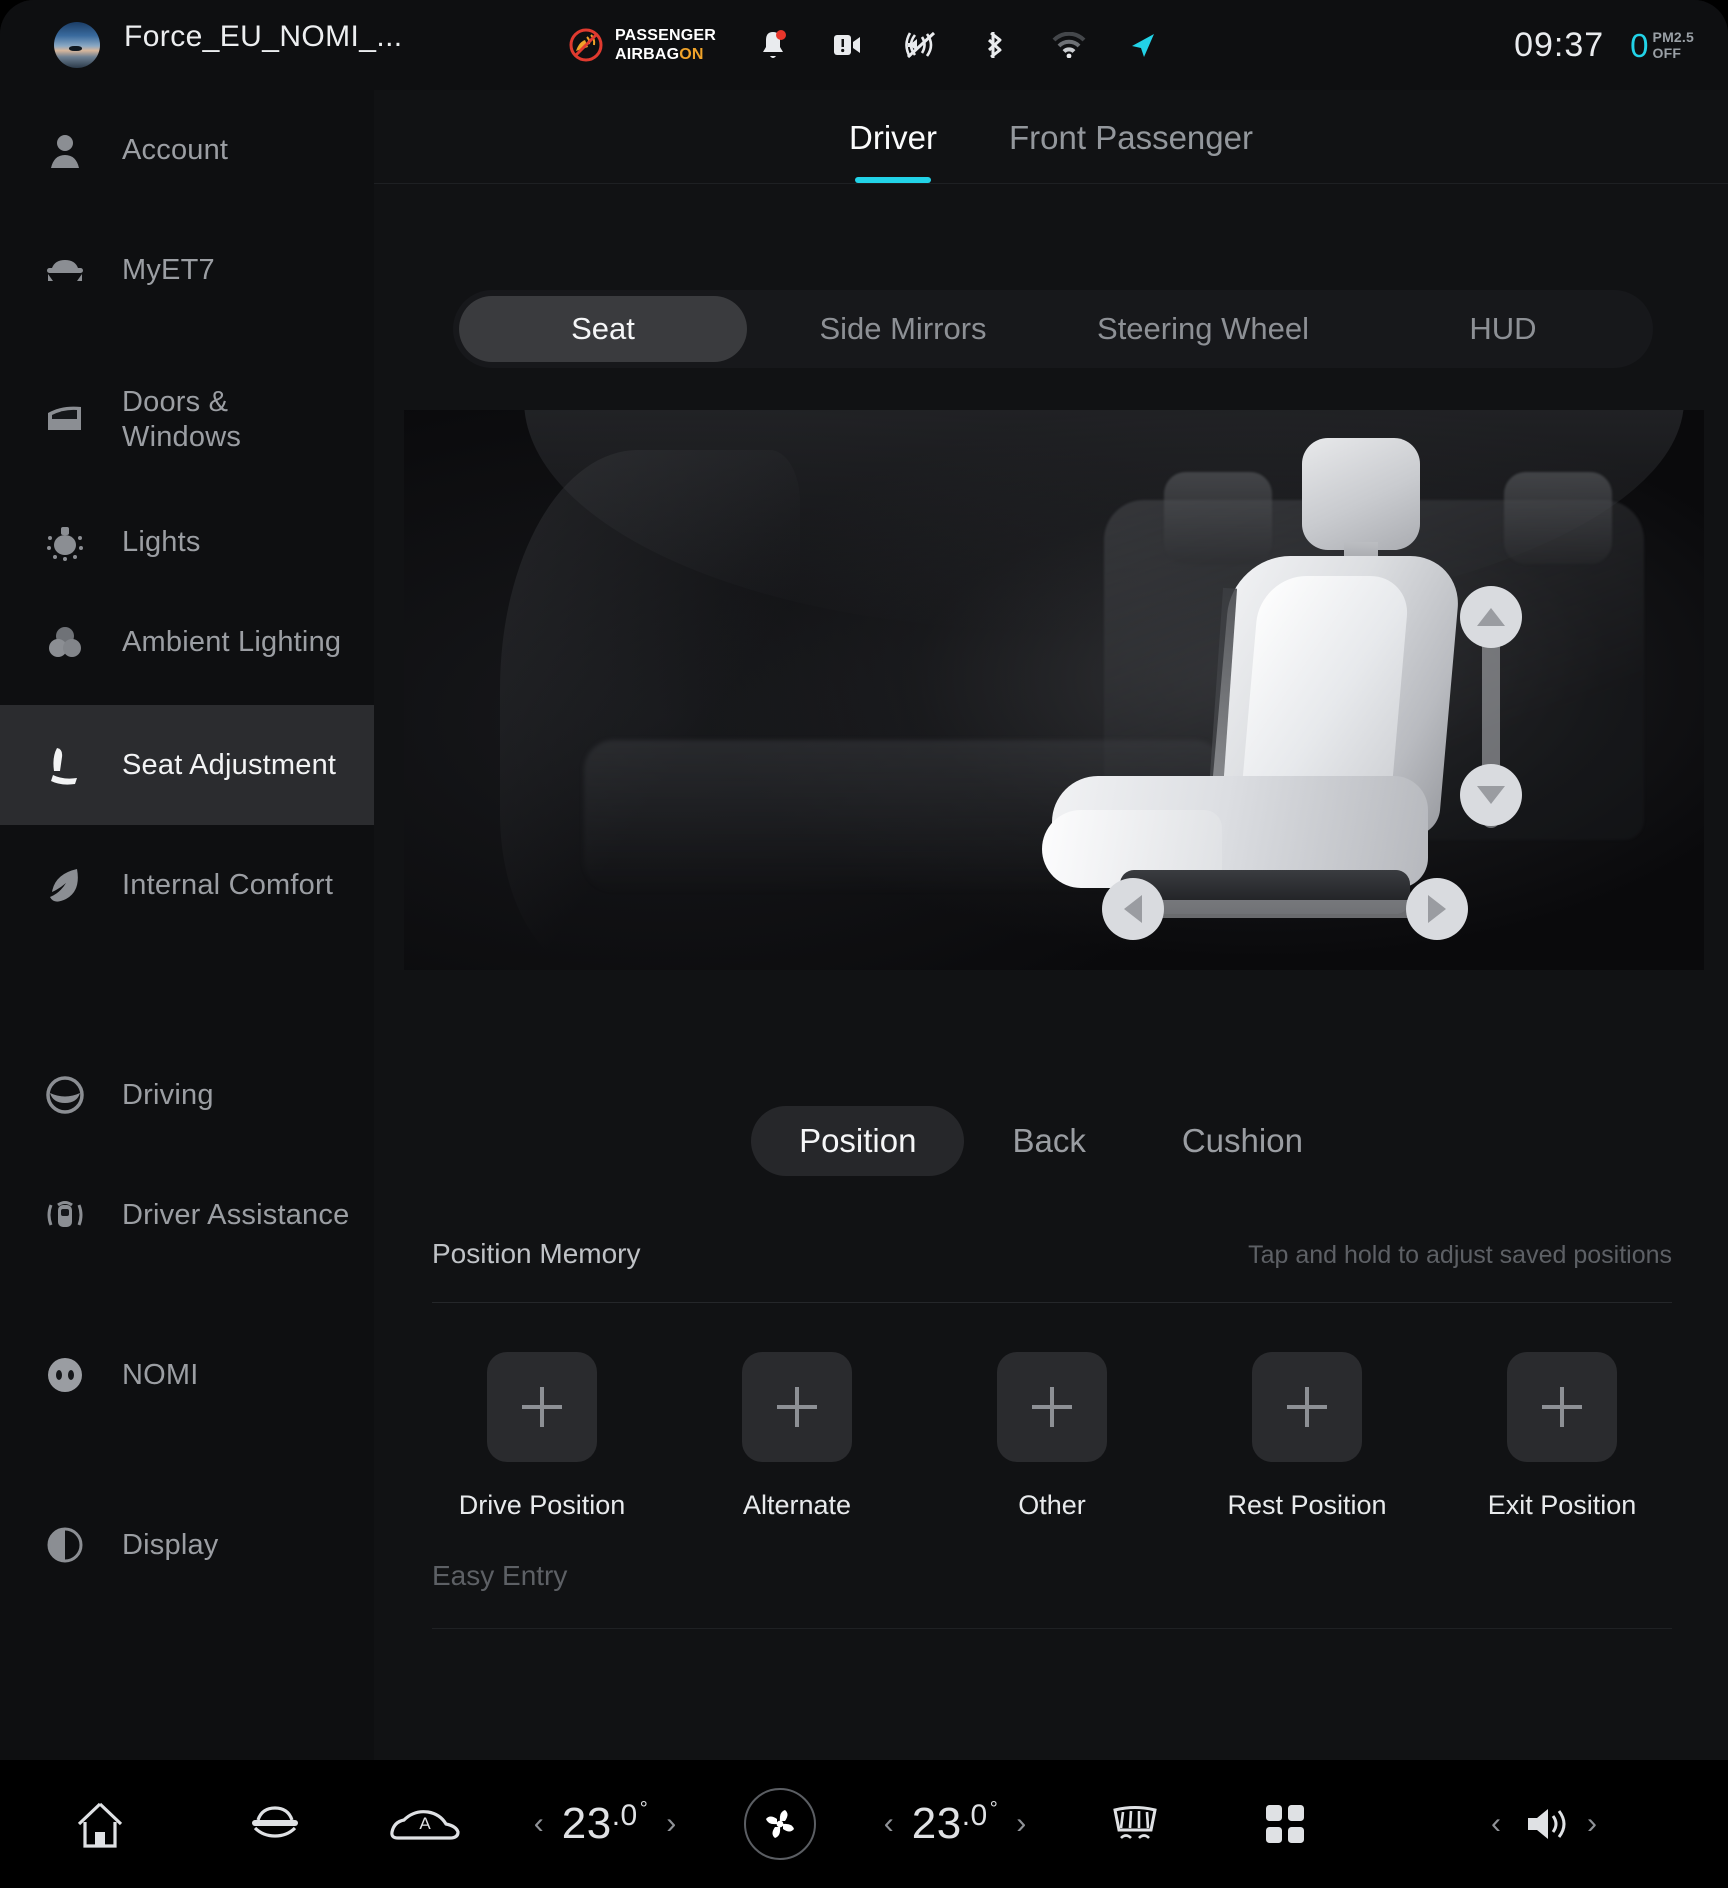 Image resolution: width=1728 pixels, height=1888 pixels. Describe the element at coordinates (536, 1253) in the screenshot. I see `position-memory-title: Position Memory` at that location.